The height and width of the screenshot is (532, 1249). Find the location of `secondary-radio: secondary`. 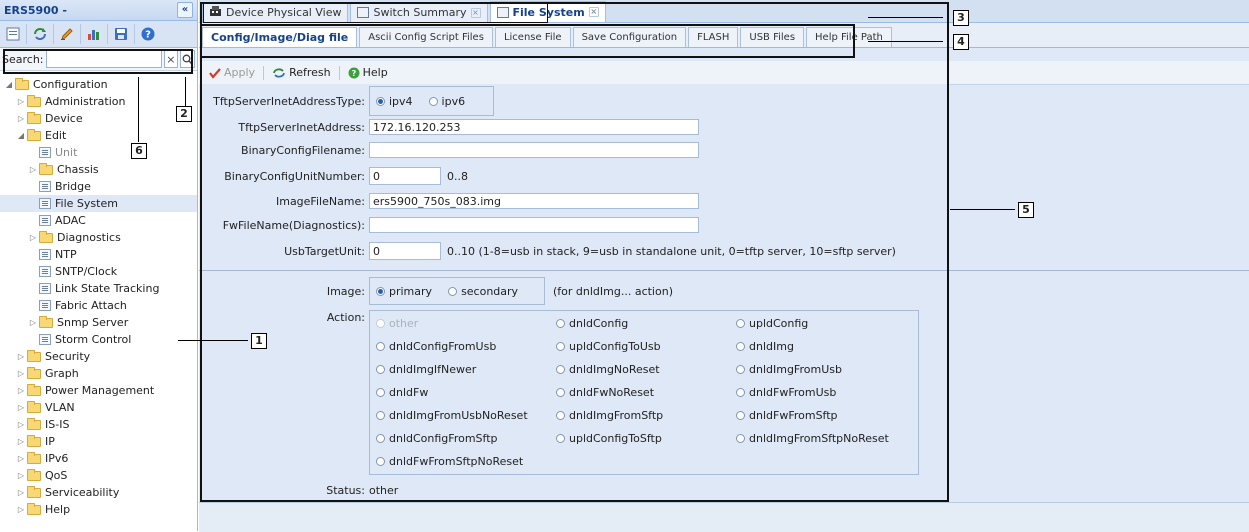

secondary-radio: secondary is located at coordinates (483, 291).